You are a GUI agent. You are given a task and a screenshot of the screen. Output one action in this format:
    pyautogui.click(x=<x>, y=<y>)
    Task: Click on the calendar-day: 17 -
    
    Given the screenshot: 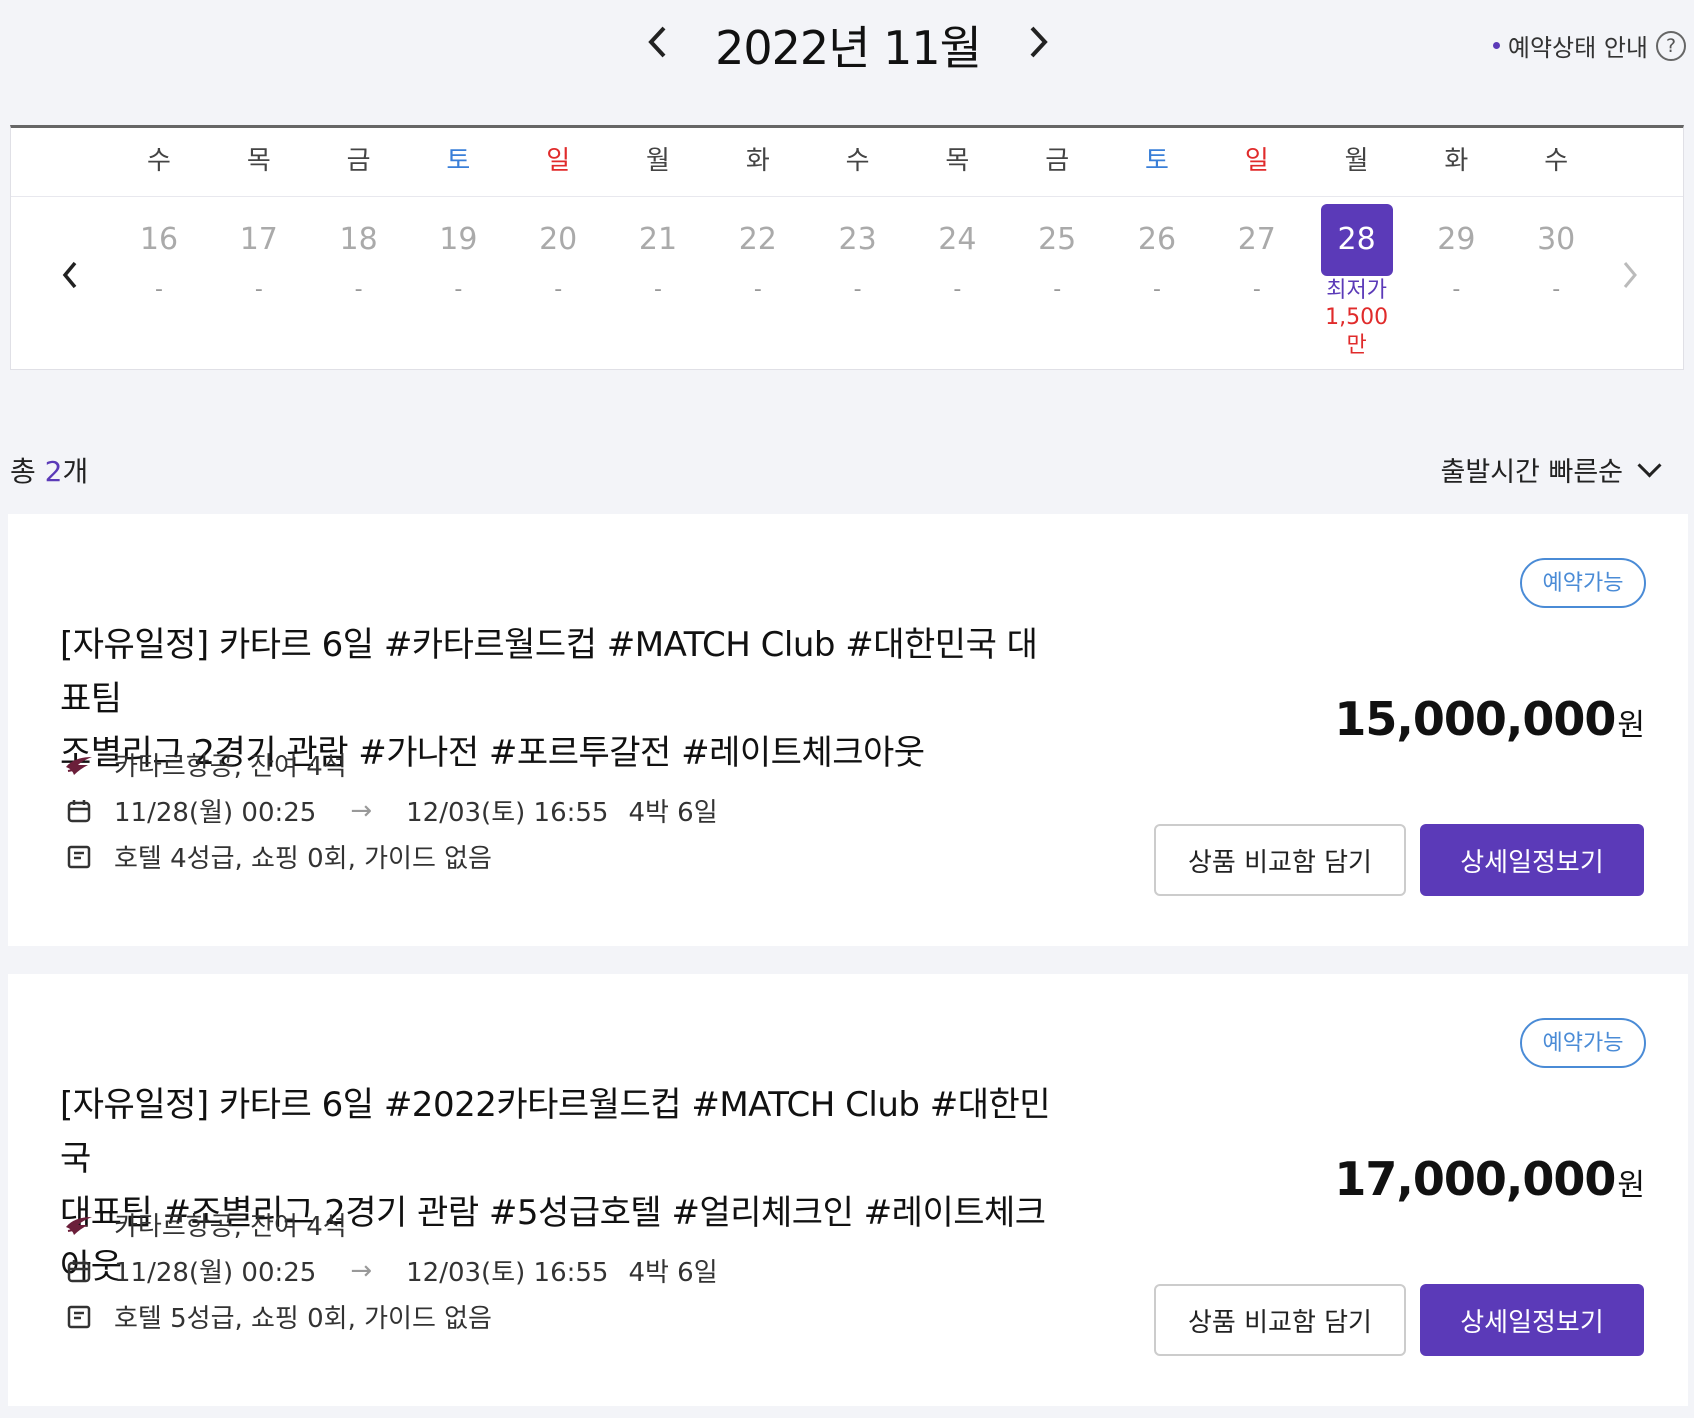 What is the action you would take?
    pyautogui.click(x=259, y=253)
    